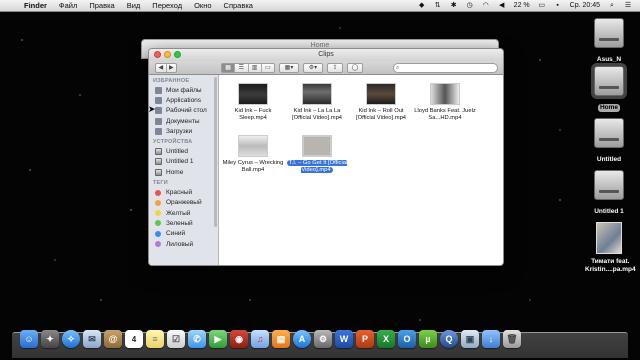  What do you see at coordinates (302, 339) in the screenshot?
I see `app-store-icon: A` at bounding box center [302, 339].